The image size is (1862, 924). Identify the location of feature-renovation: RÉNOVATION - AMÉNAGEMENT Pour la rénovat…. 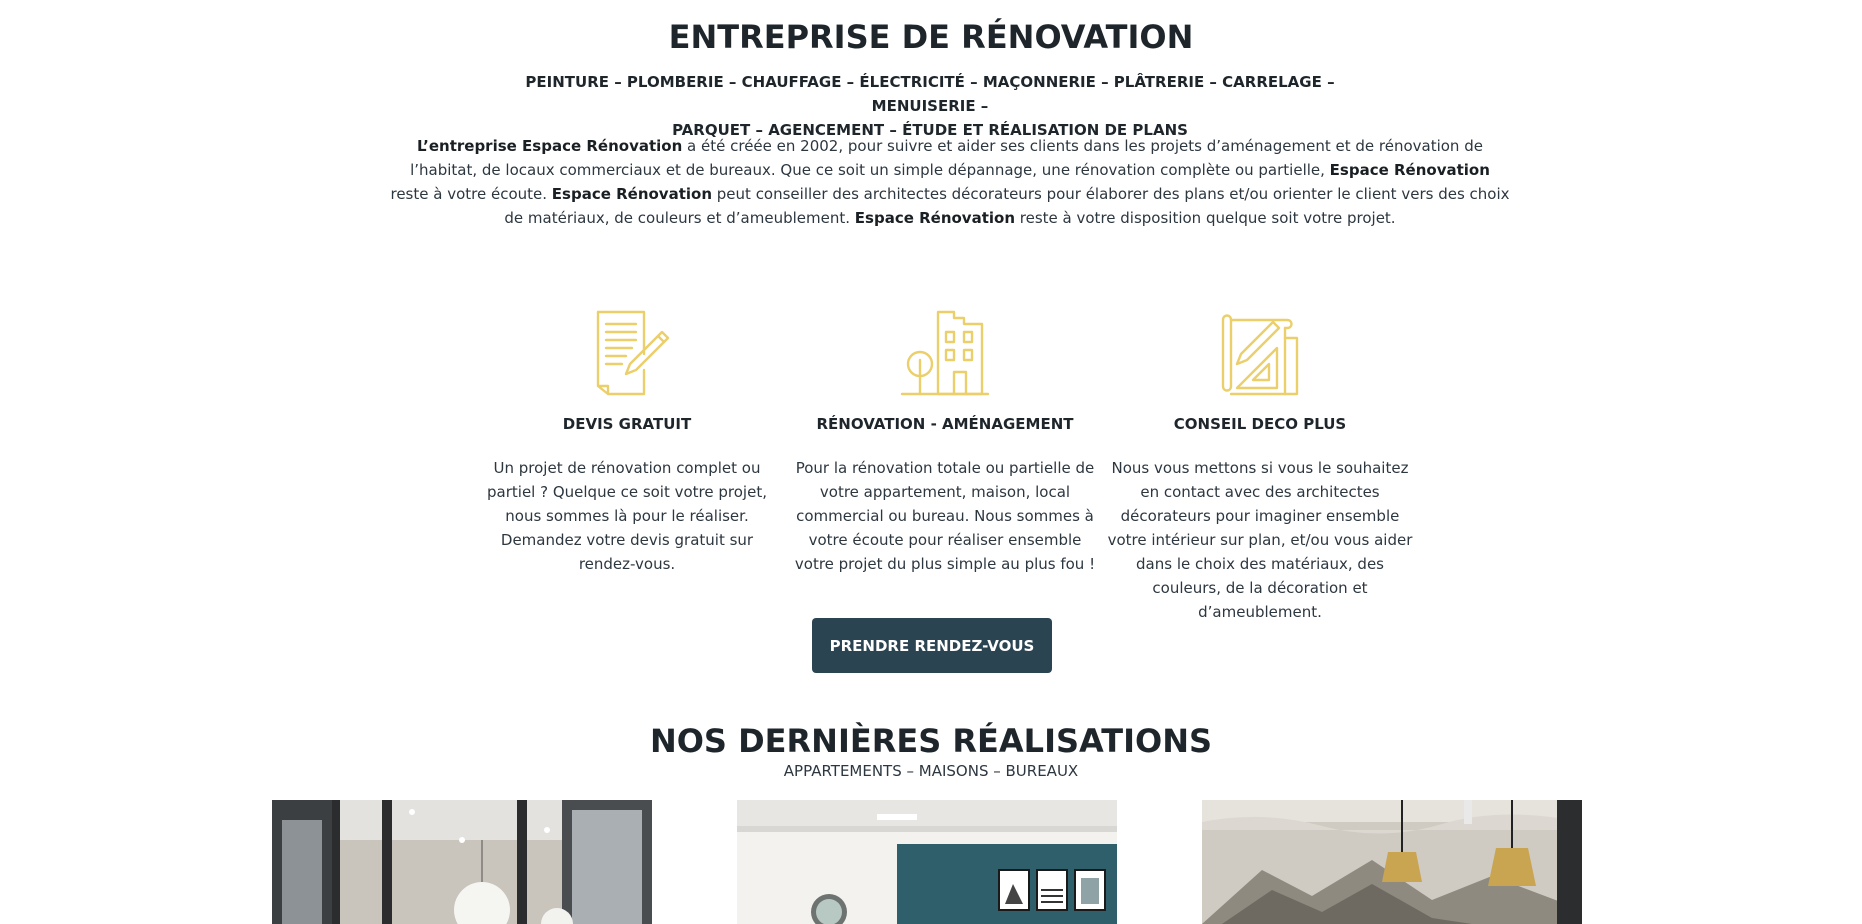
(945, 442).